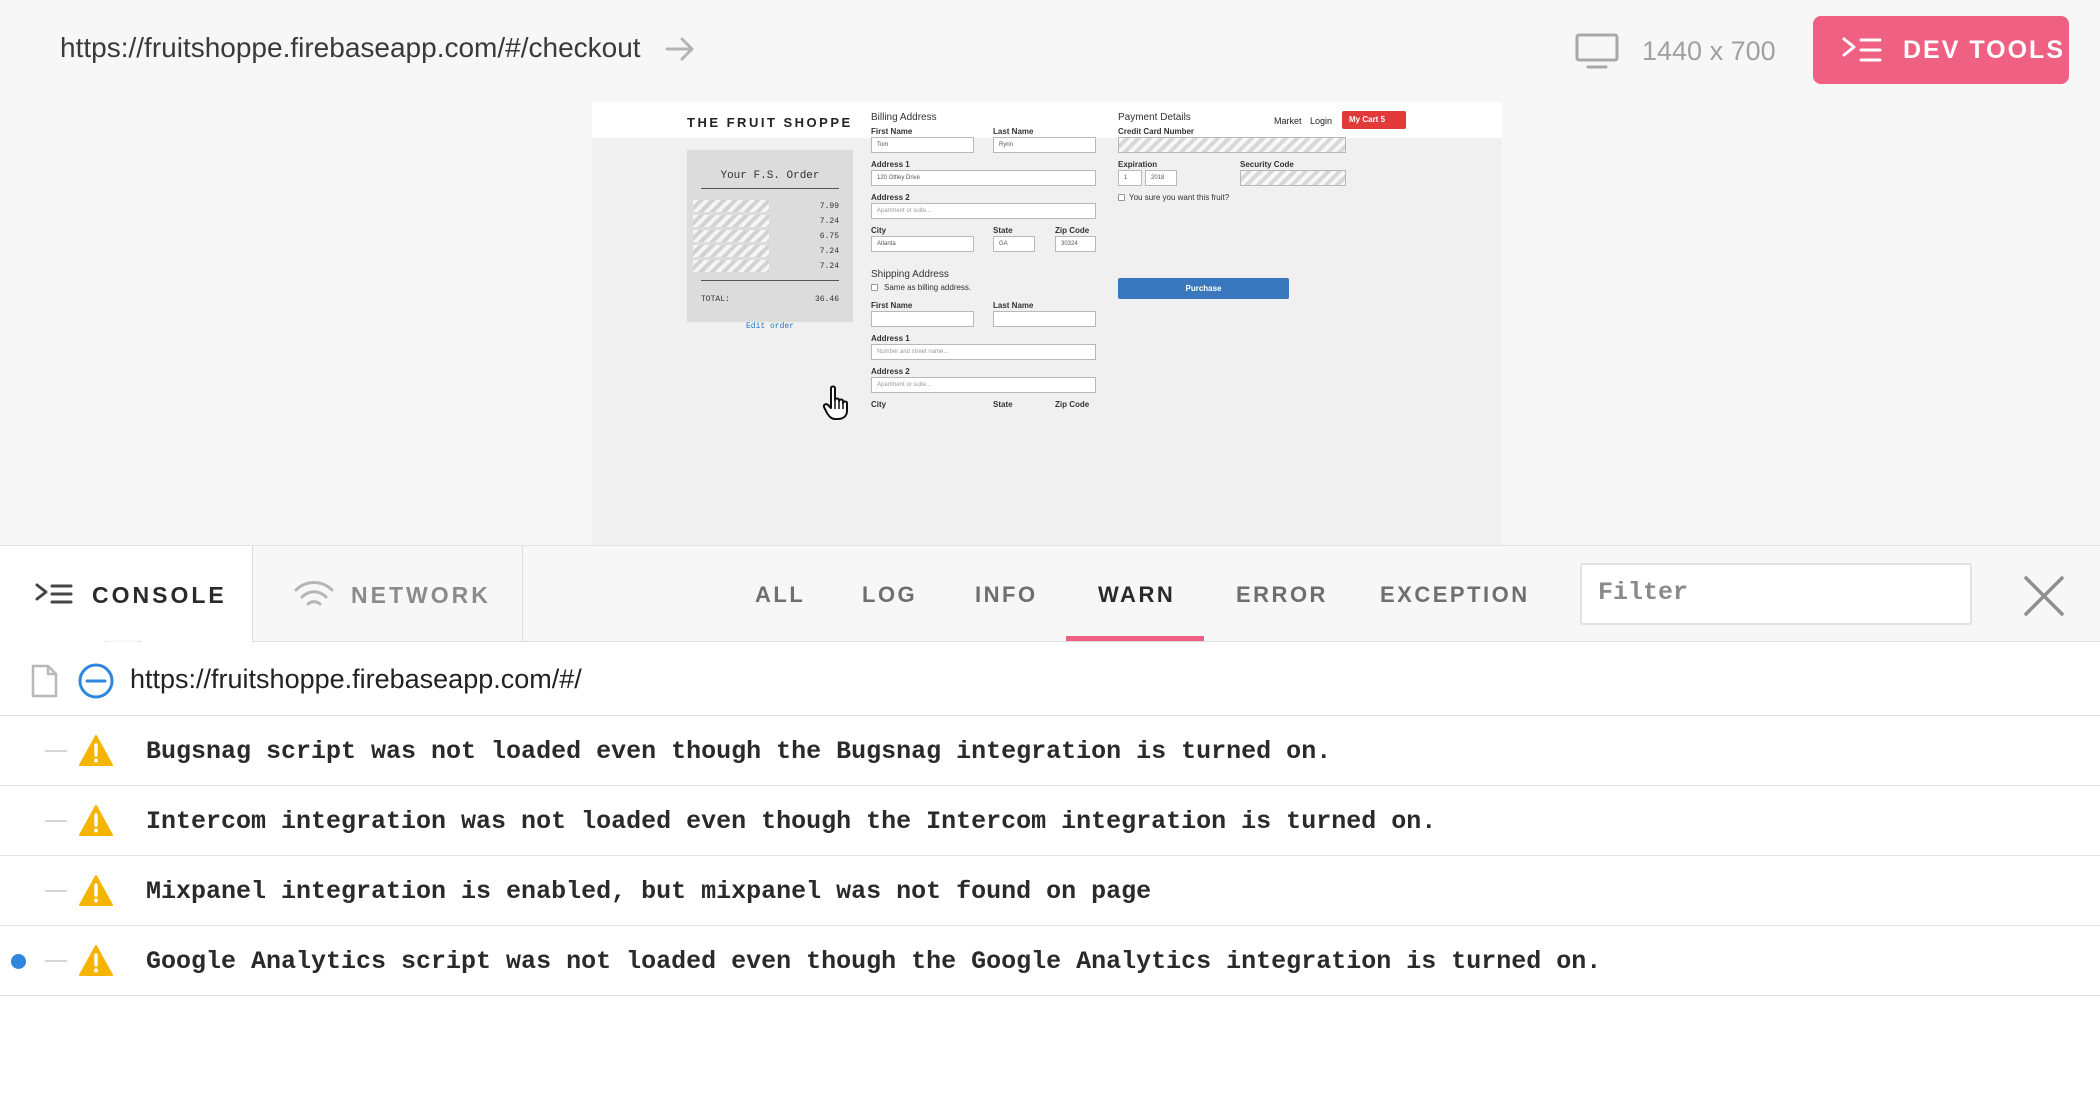 This screenshot has height=1108, width=2100. Describe the element at coordinates (96, 681) in the screenshot. I see `collapse-minus-icon` at that location.